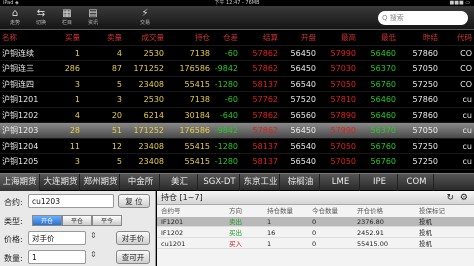  What do you see at coordinates (93, 18) in the screenshot?
I see `toolbar-button-news: ▤ 资讯` at bounding box center [93, 18].